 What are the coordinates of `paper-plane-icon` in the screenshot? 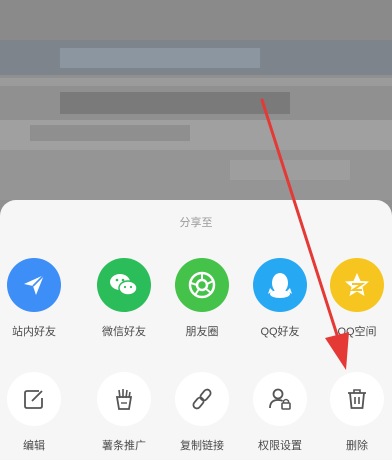 It's located at (34, 285).